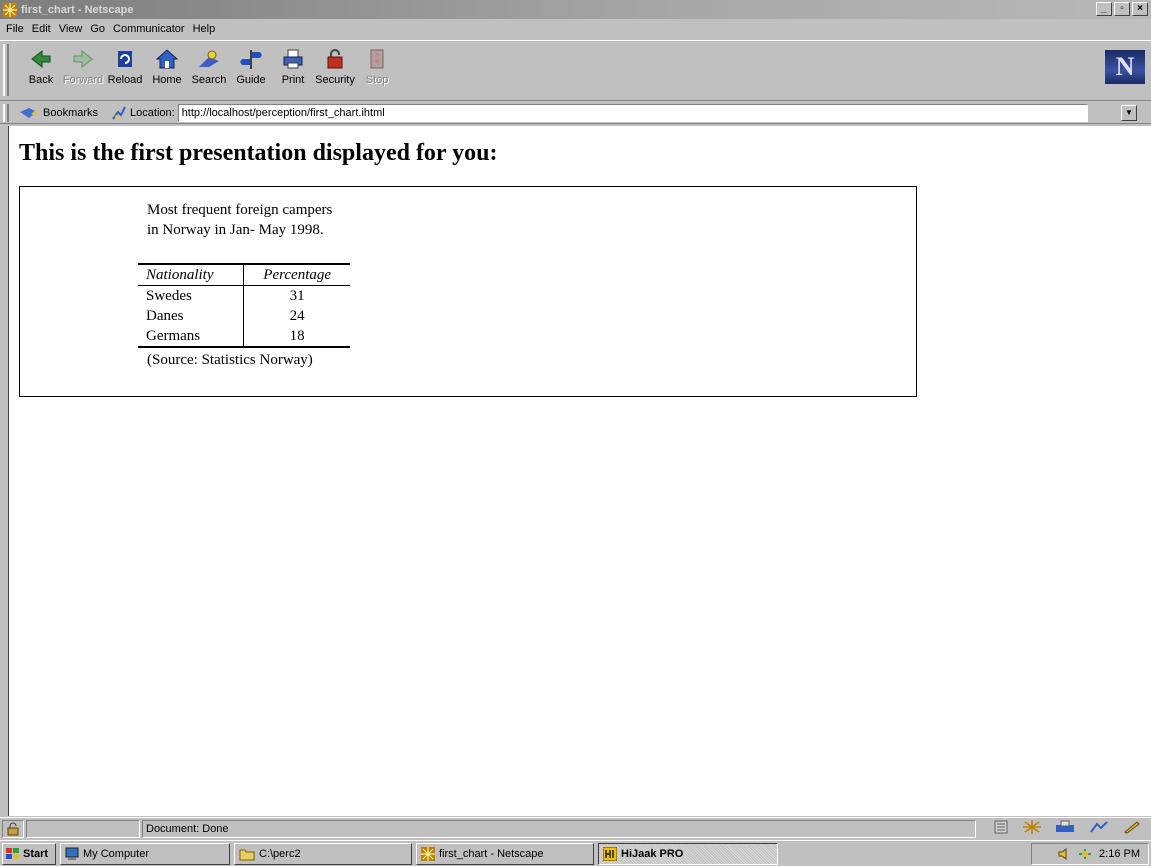 The height and width of the screenshot is (866, 1151). I want to click on menu-file: File, so click(17, 29).